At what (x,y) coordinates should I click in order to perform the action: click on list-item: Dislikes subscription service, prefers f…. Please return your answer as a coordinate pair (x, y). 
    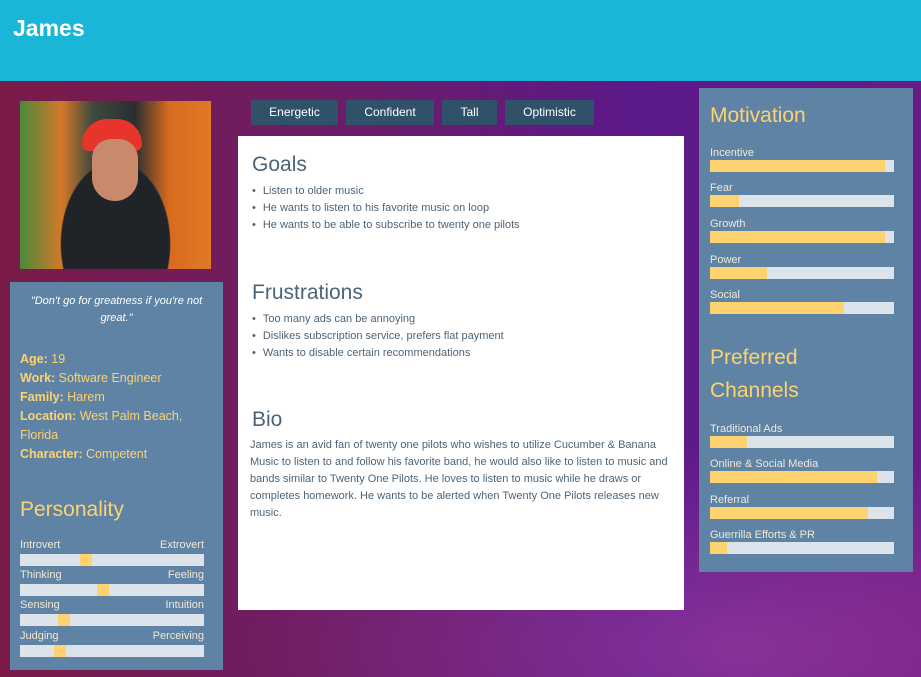
    Looking at the image, I should click on (378, 336).